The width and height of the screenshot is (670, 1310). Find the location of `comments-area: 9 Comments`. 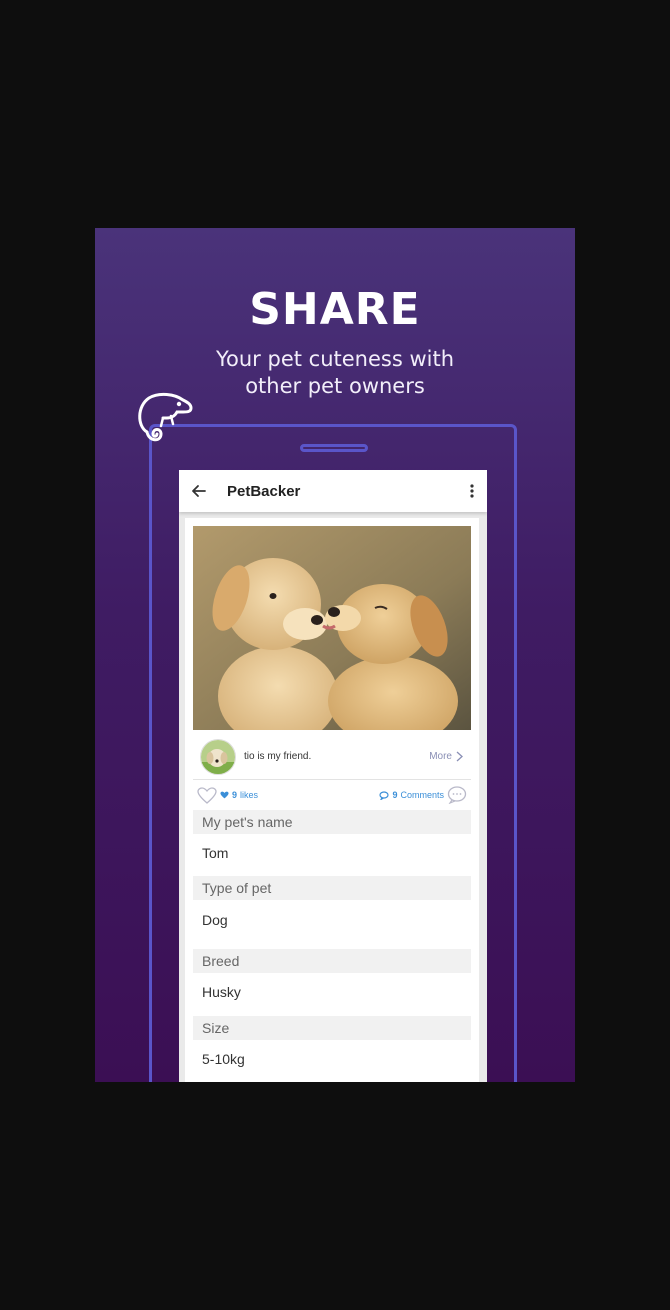

comments-area: 9 Comments is located at coordinates (423, 795).